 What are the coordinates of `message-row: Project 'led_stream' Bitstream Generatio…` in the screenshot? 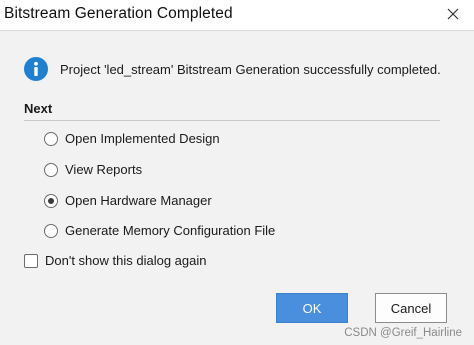 It's located at (232, 69).